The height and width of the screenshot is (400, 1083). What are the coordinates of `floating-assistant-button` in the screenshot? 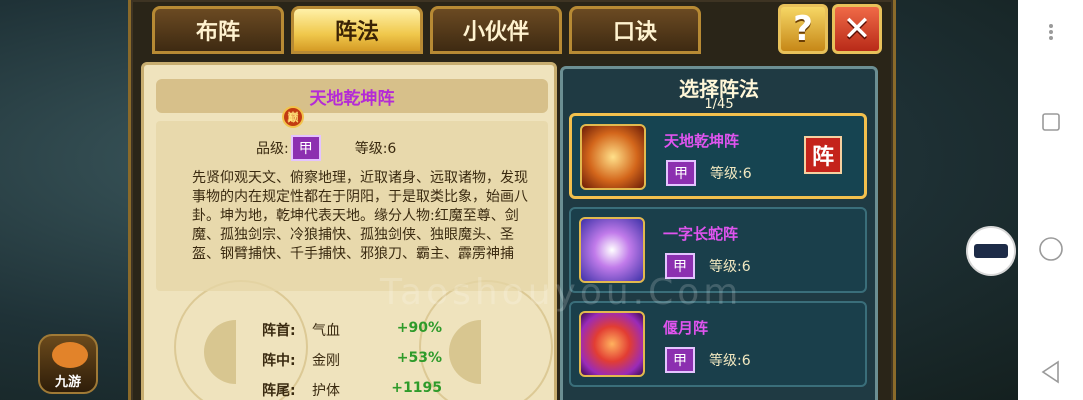 It's located at (991, 251).